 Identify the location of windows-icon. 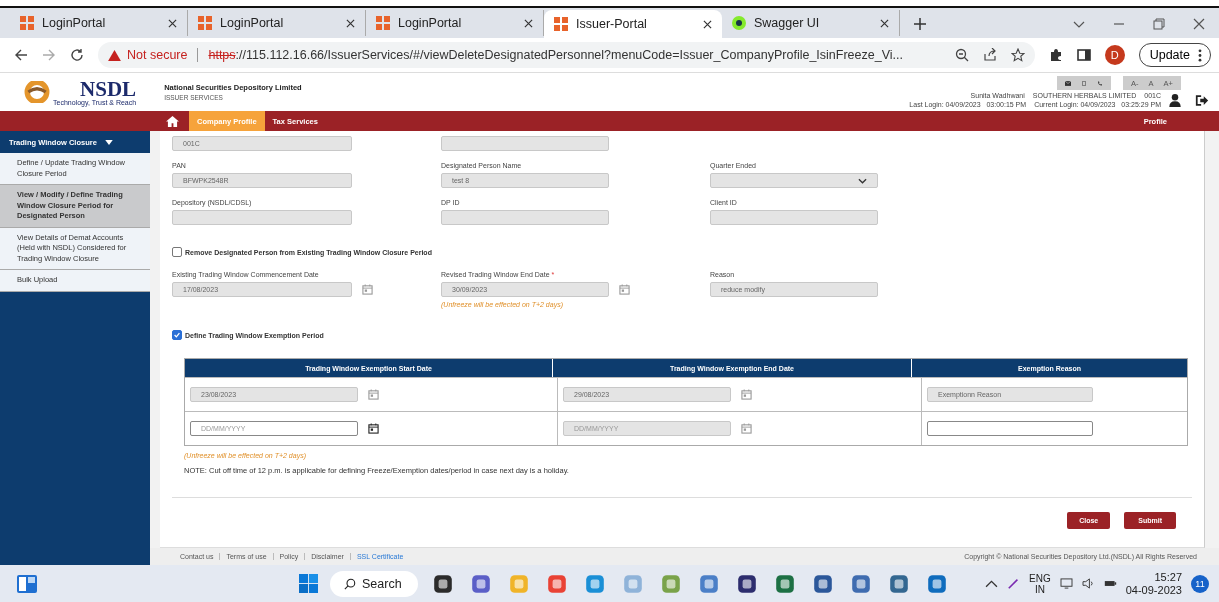
(308, 583).